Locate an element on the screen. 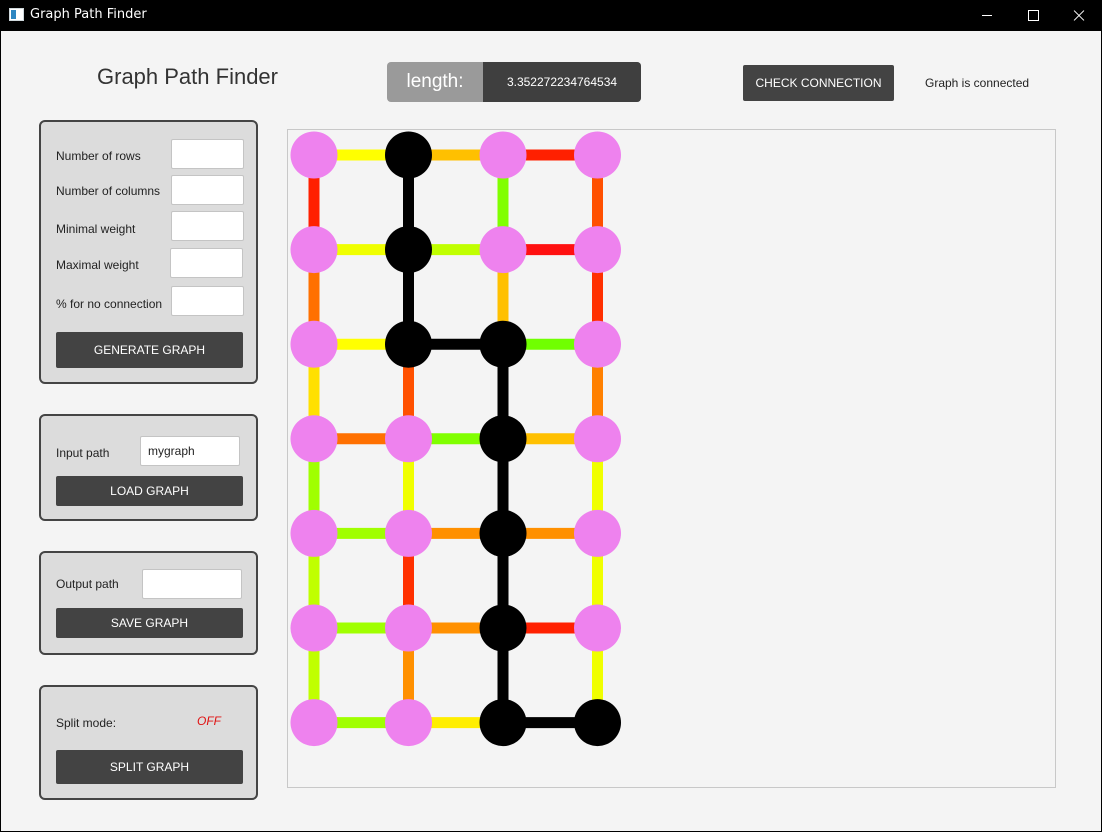 Image resolution: width=1102 pixels, height=832 pixels. no-connection-input is located at coordinates (207, 301).